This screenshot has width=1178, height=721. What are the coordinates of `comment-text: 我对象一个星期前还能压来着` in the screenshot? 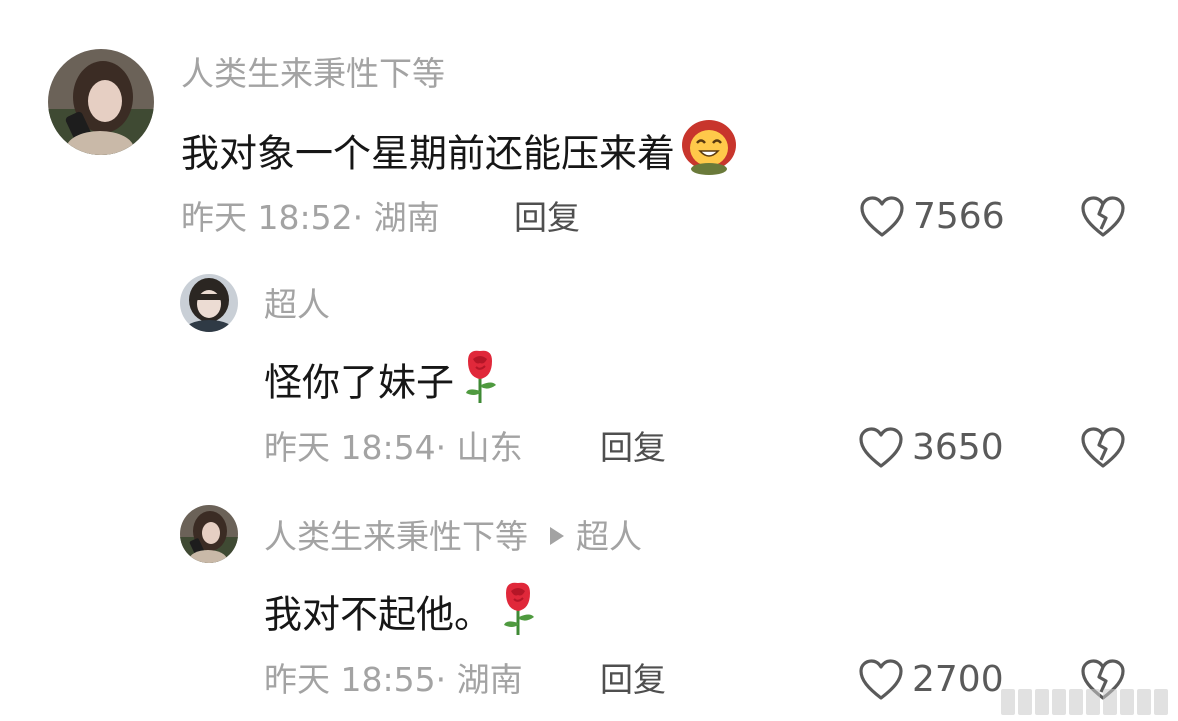 It's located at (460, 154).